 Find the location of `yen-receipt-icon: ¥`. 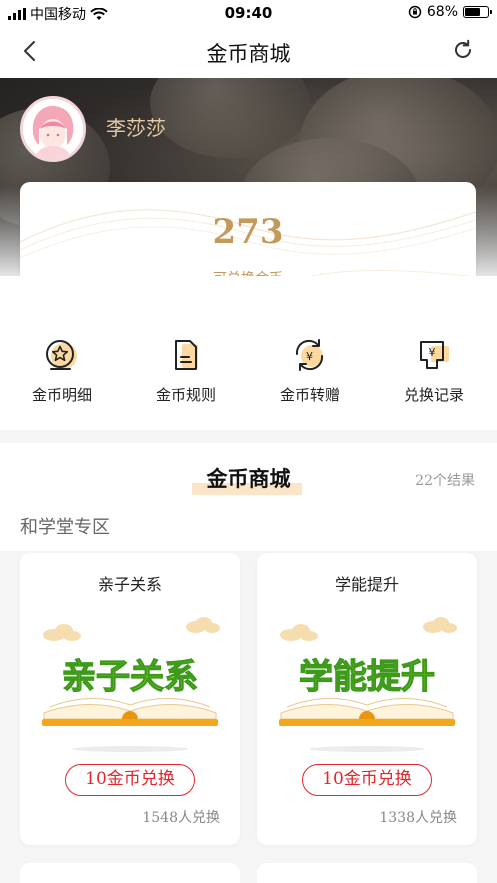

yen-receipt-icon: ¥ is located at coordinates (434, 355).